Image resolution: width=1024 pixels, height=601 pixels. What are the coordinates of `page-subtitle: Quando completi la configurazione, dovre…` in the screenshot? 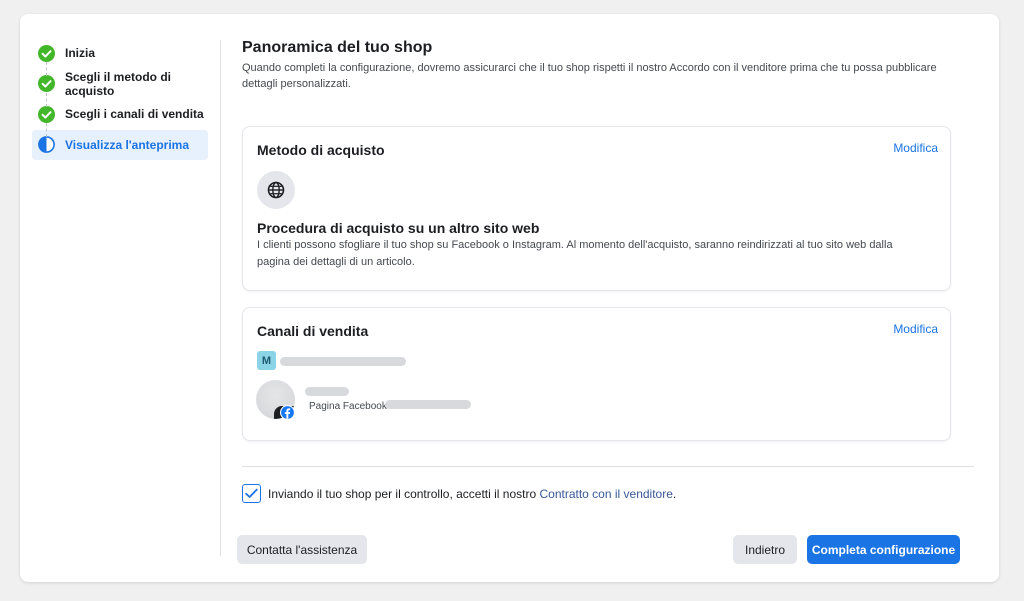 It's located at (589, 76).